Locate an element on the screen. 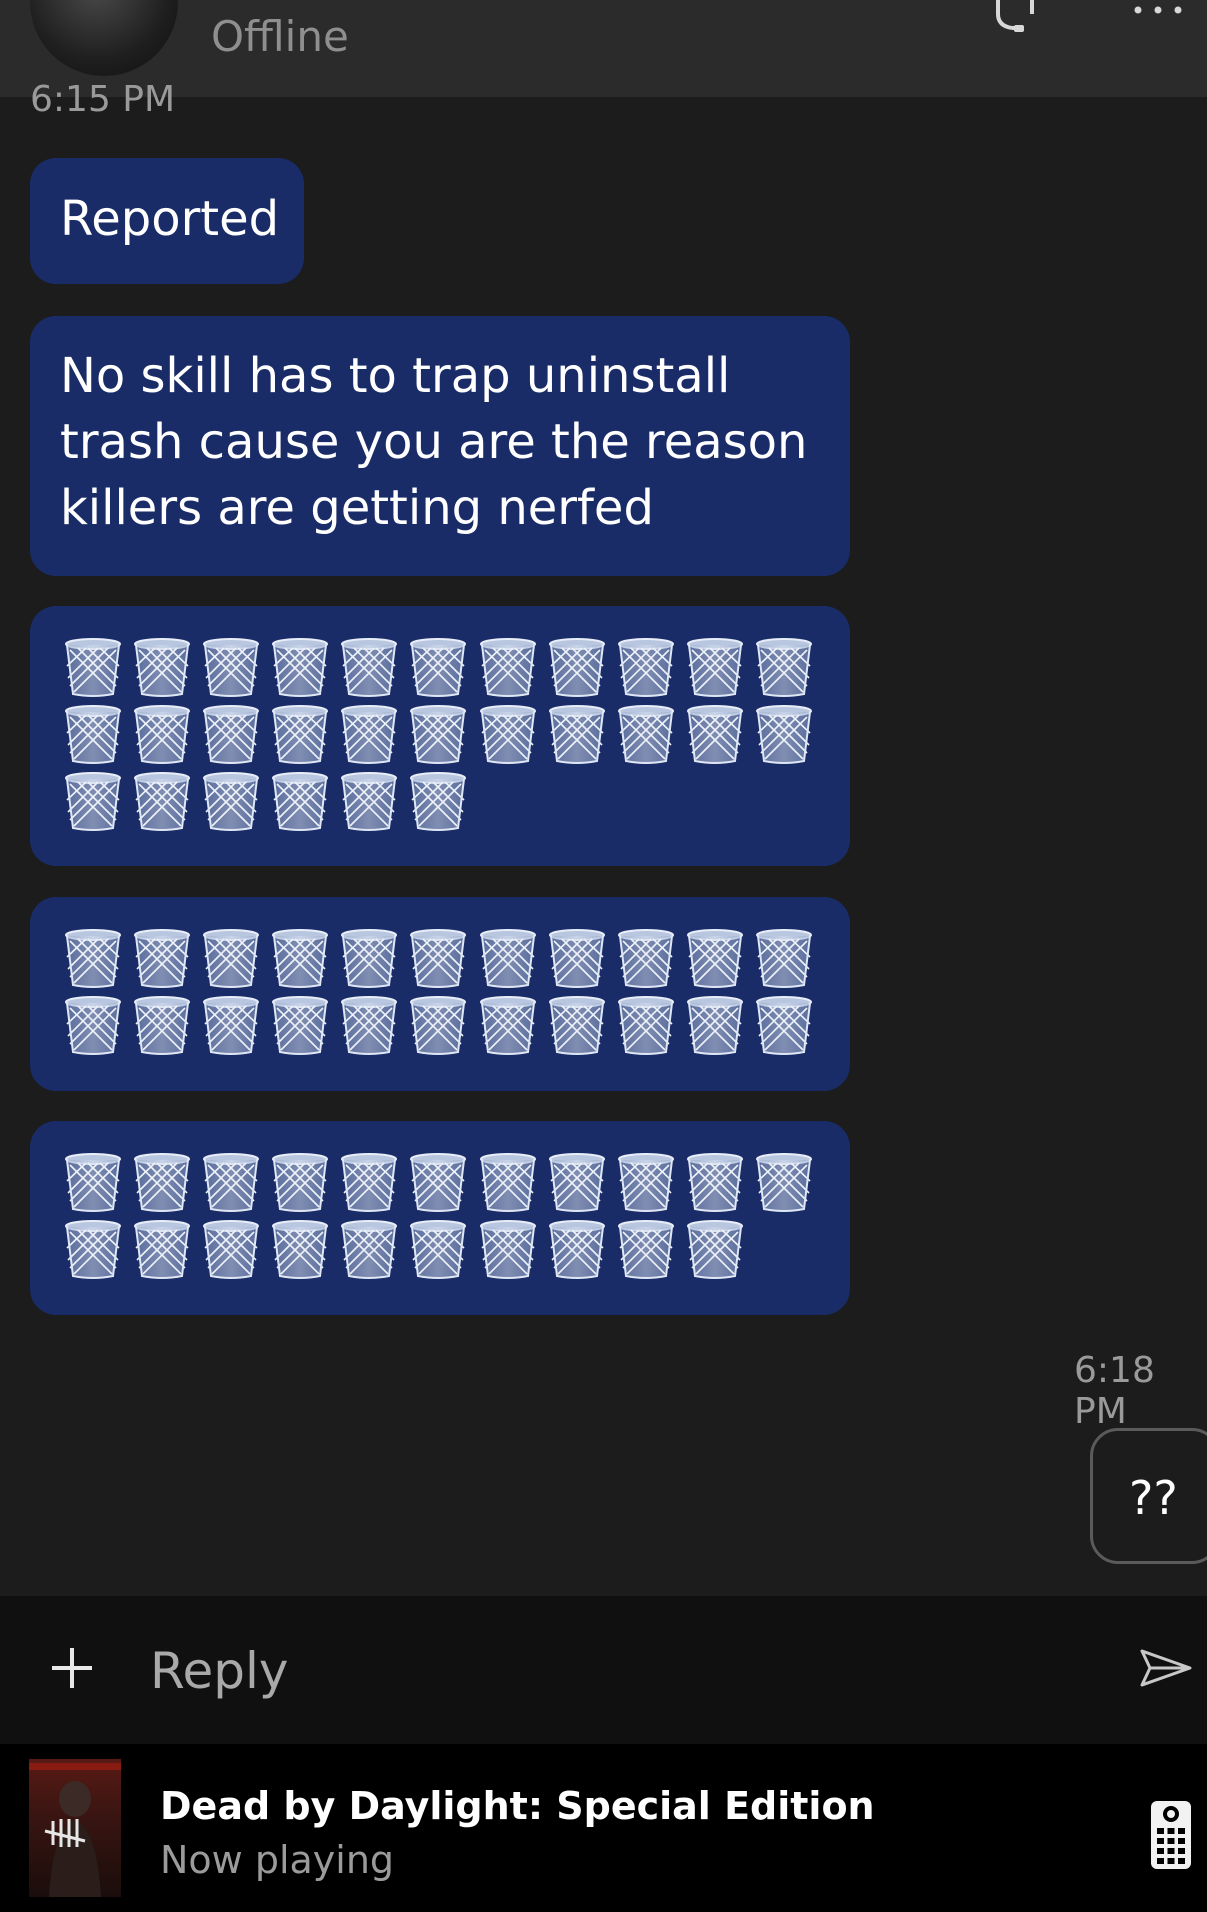  reply-bar is located at coordinates (603, 1670).